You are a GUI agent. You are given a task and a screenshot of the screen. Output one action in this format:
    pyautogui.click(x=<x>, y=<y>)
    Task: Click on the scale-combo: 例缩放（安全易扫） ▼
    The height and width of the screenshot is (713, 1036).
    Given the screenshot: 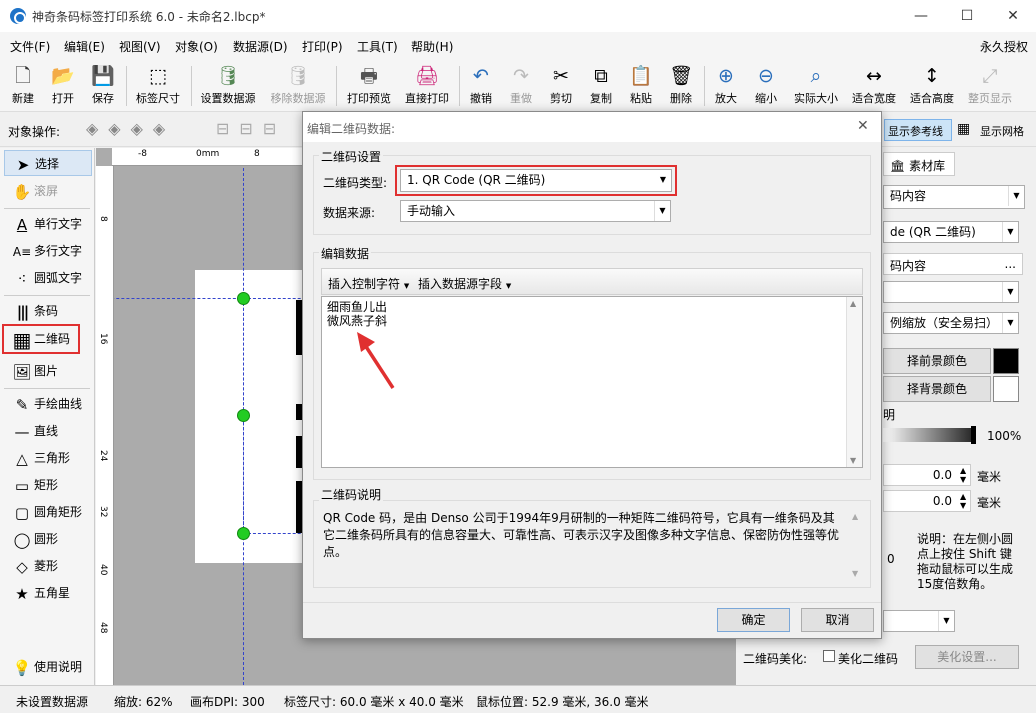 What is the action you would take?
    pyautogui.click(x=951, y=323)
    